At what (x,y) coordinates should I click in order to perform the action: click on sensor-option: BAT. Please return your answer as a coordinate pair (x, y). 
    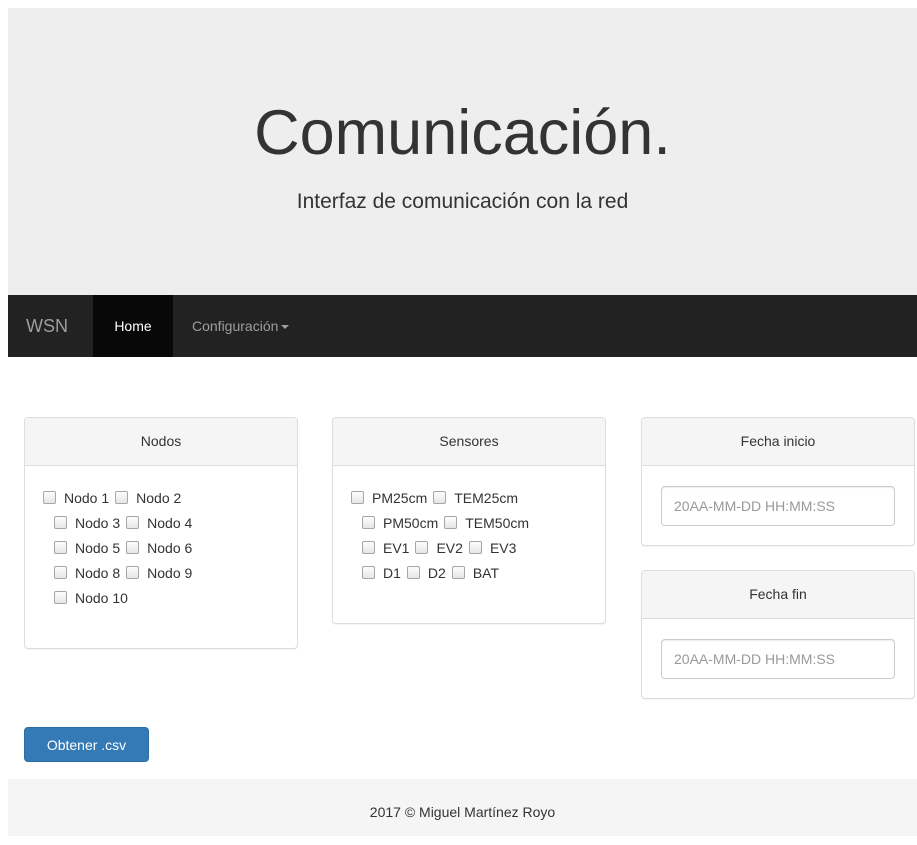
    Looking at the image, I should click on (475, 573).